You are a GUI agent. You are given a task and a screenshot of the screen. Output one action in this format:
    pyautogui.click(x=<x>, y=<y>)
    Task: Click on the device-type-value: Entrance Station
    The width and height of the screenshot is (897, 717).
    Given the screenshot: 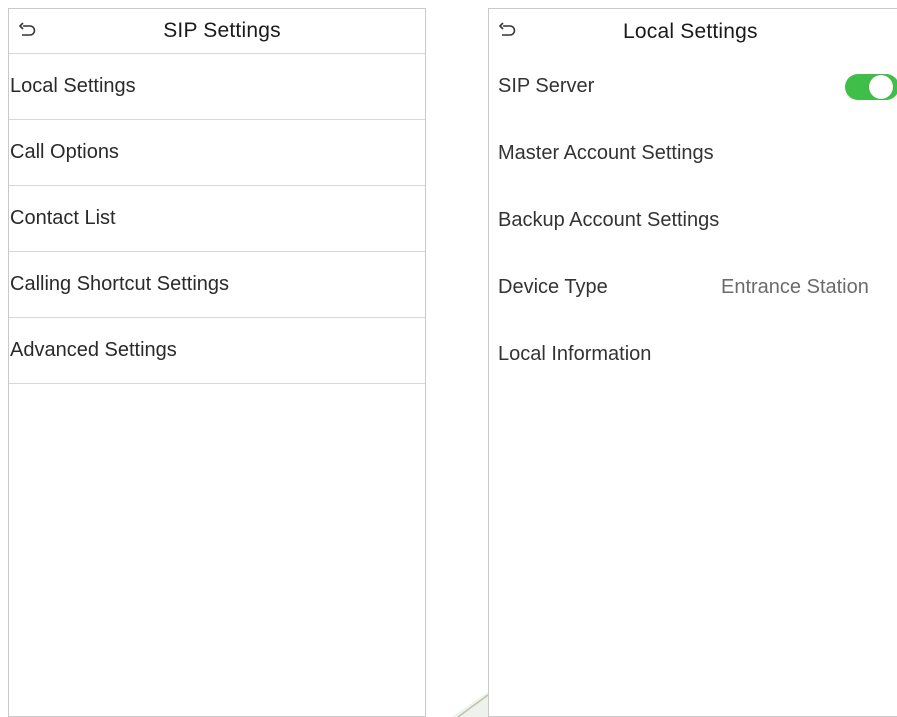 What is the action you would take?
    pyautogui.click(x=795, y=287)
    